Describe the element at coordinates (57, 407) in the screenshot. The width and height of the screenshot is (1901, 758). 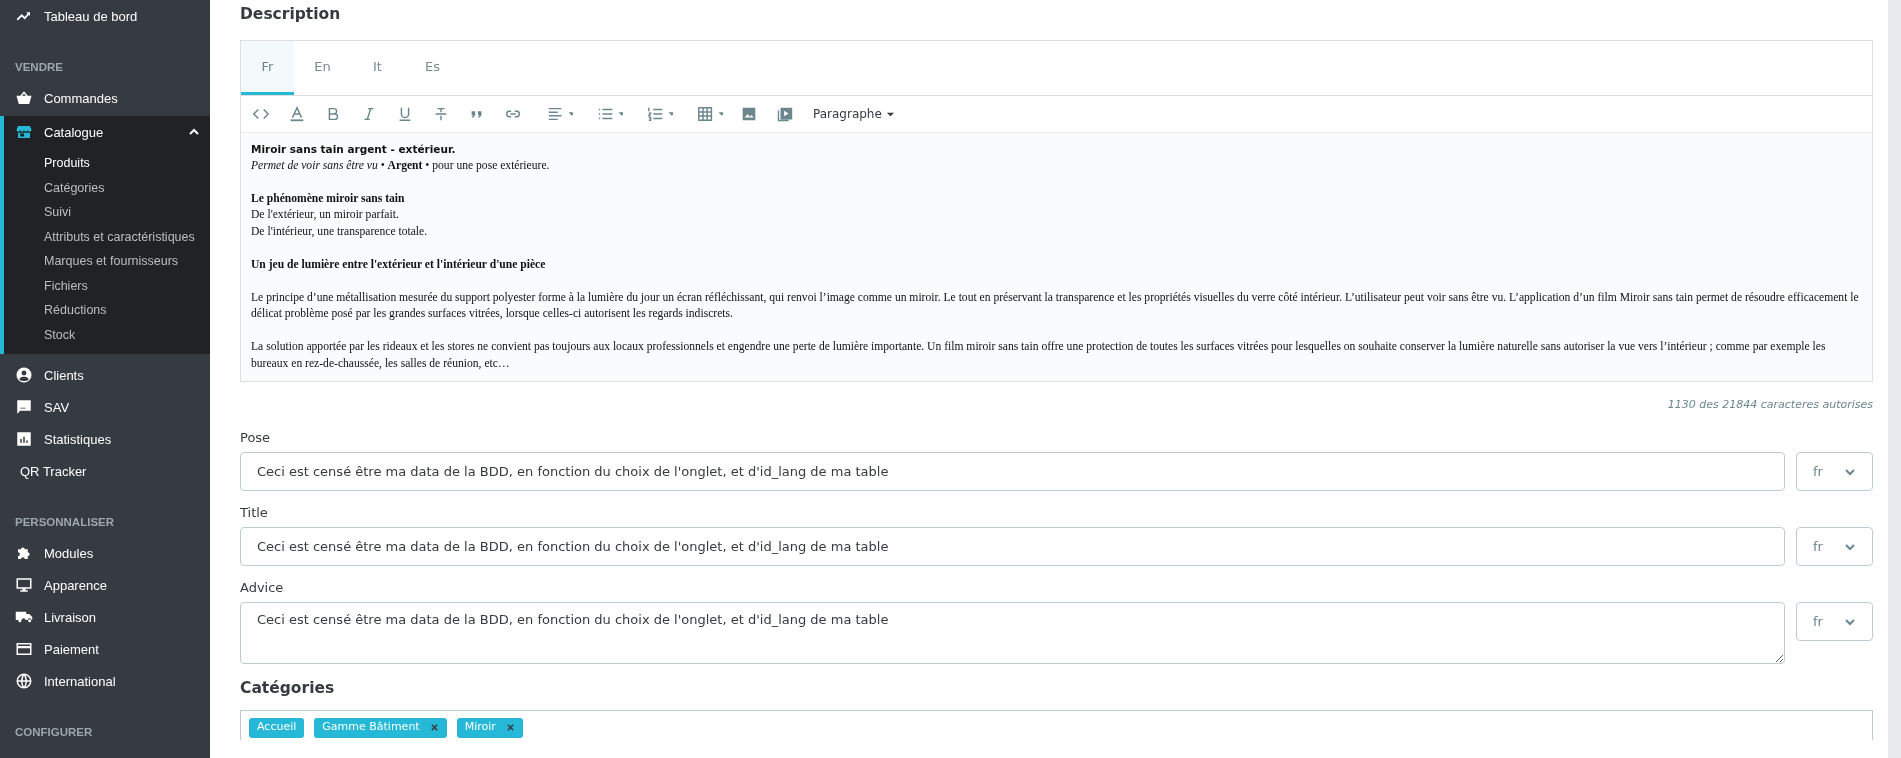
I see `menu-item: SAV` at that location.